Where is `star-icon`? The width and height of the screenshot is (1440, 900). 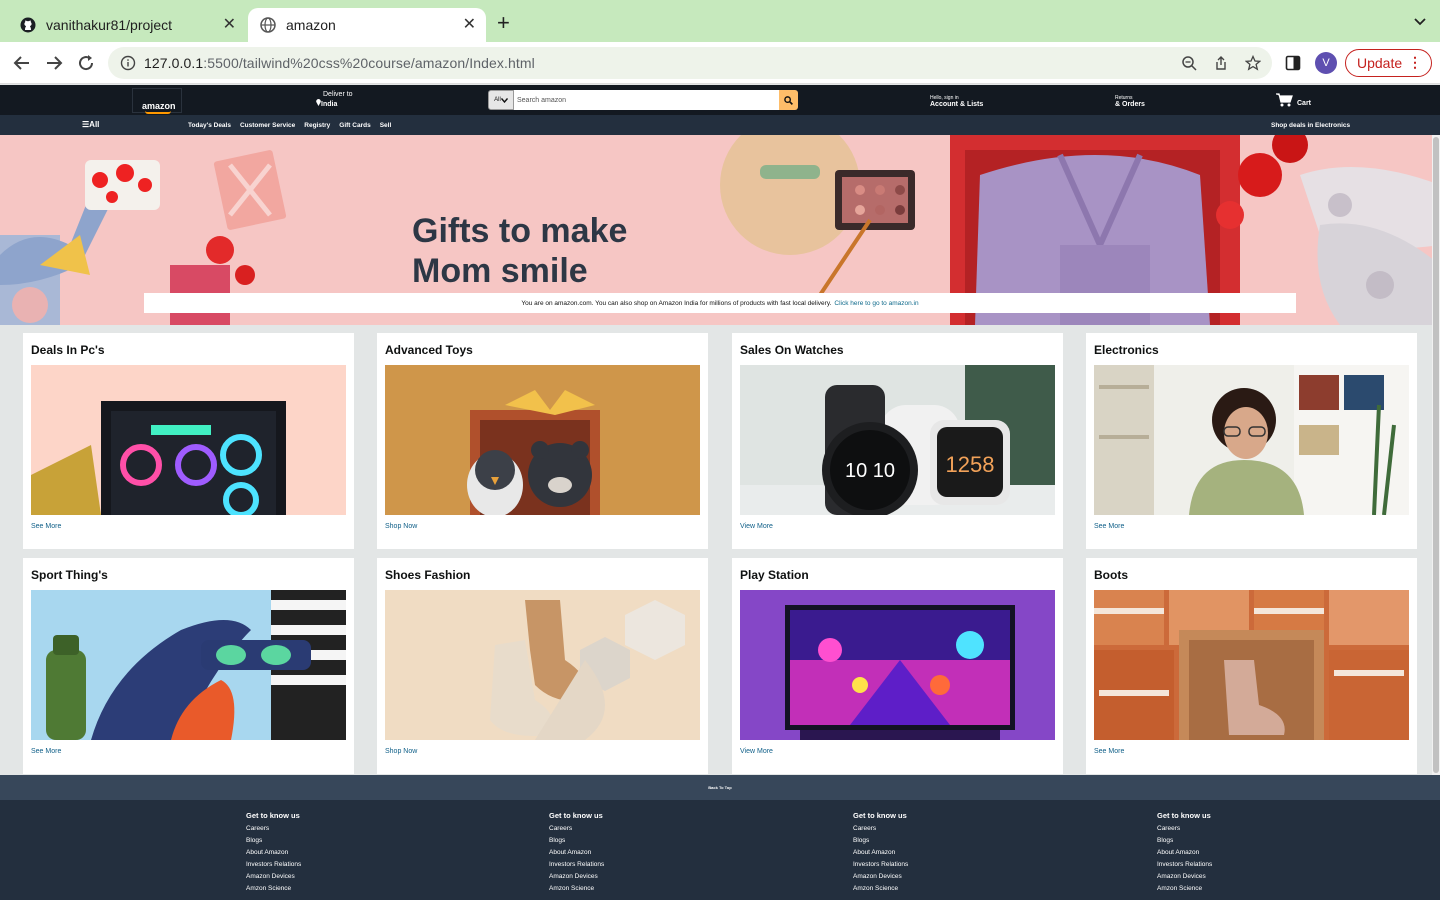 star-icon is located at coordinates (1253, 63).